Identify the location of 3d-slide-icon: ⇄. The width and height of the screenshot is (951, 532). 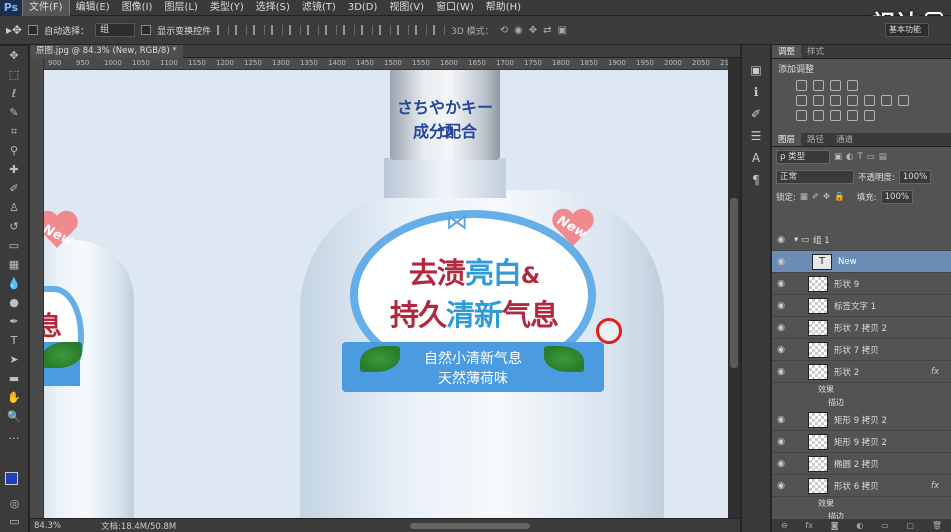
(547, 30).